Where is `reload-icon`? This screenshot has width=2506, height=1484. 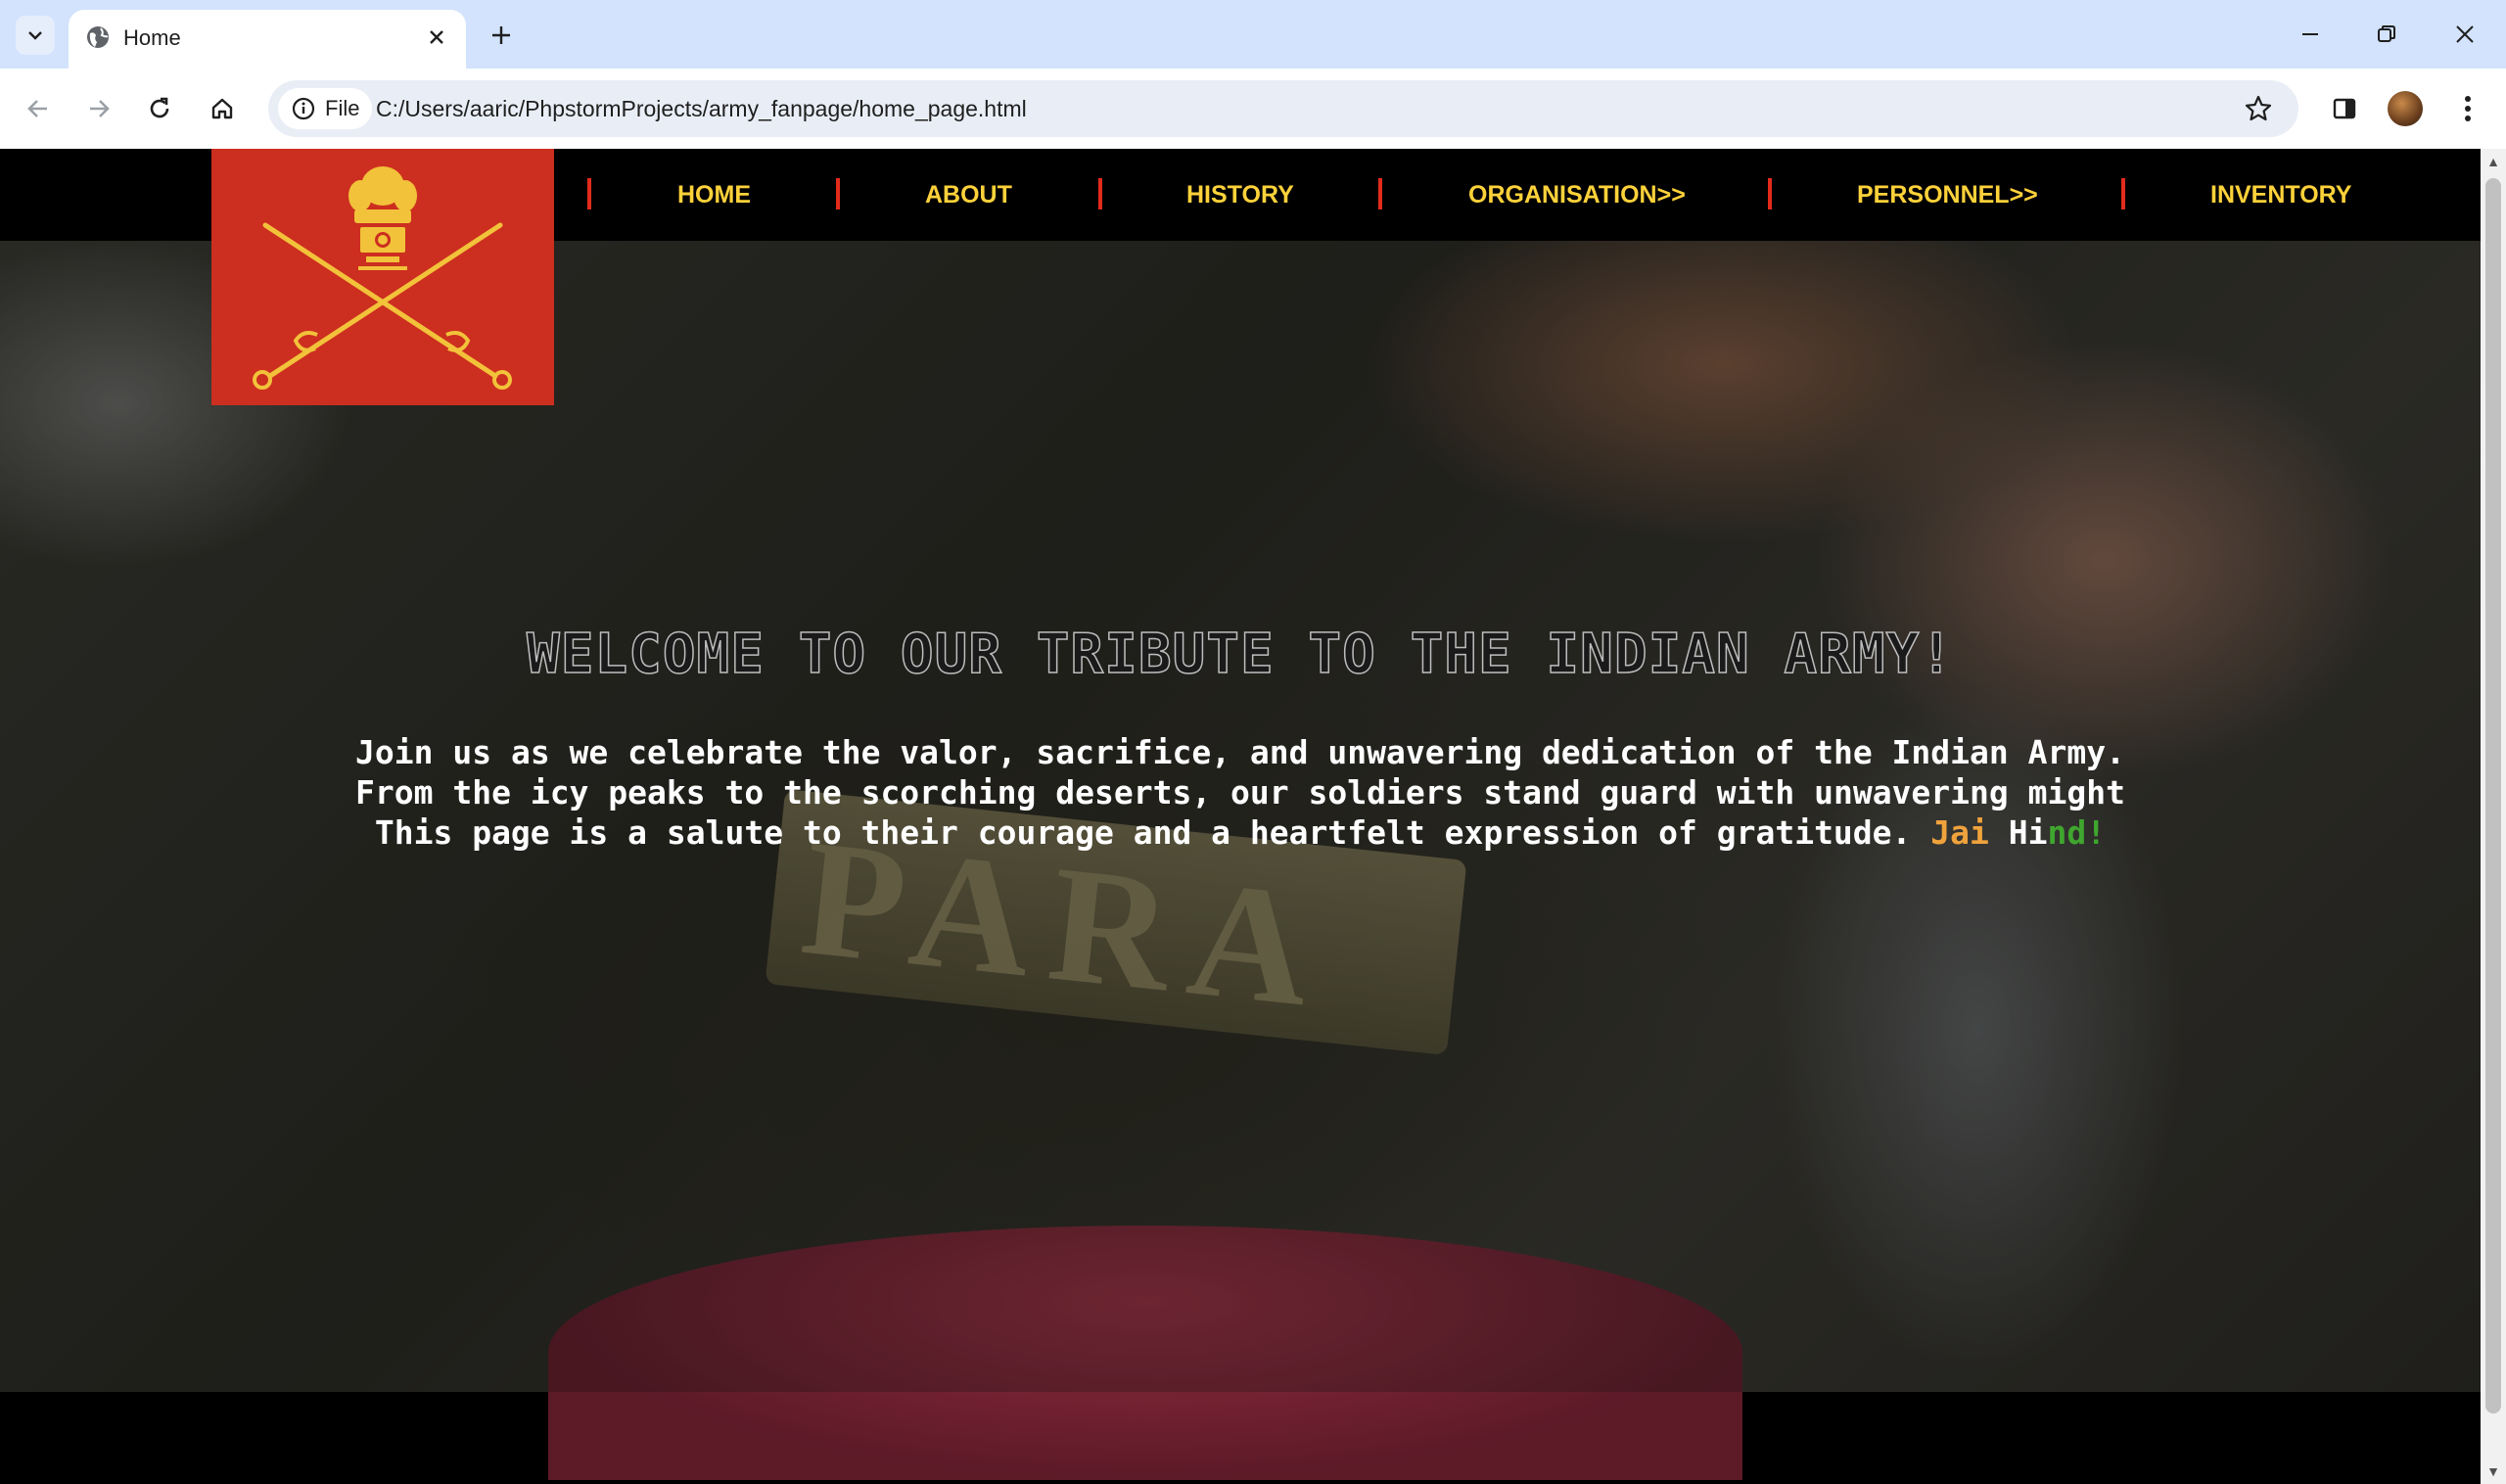
reload-icon is located at coordinates (159, 107).